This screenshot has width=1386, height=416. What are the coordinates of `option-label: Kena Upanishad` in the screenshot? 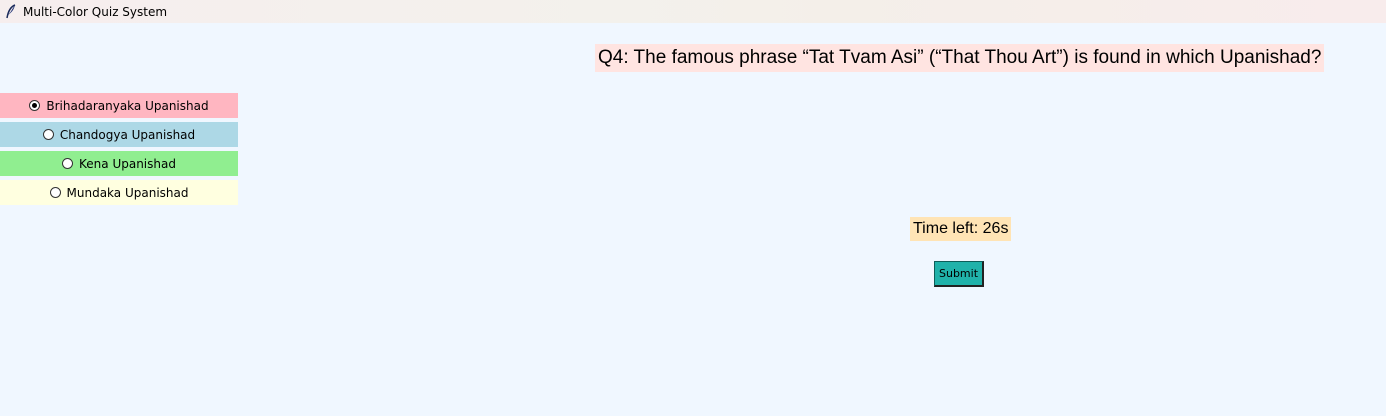 It's located at (127, 163).